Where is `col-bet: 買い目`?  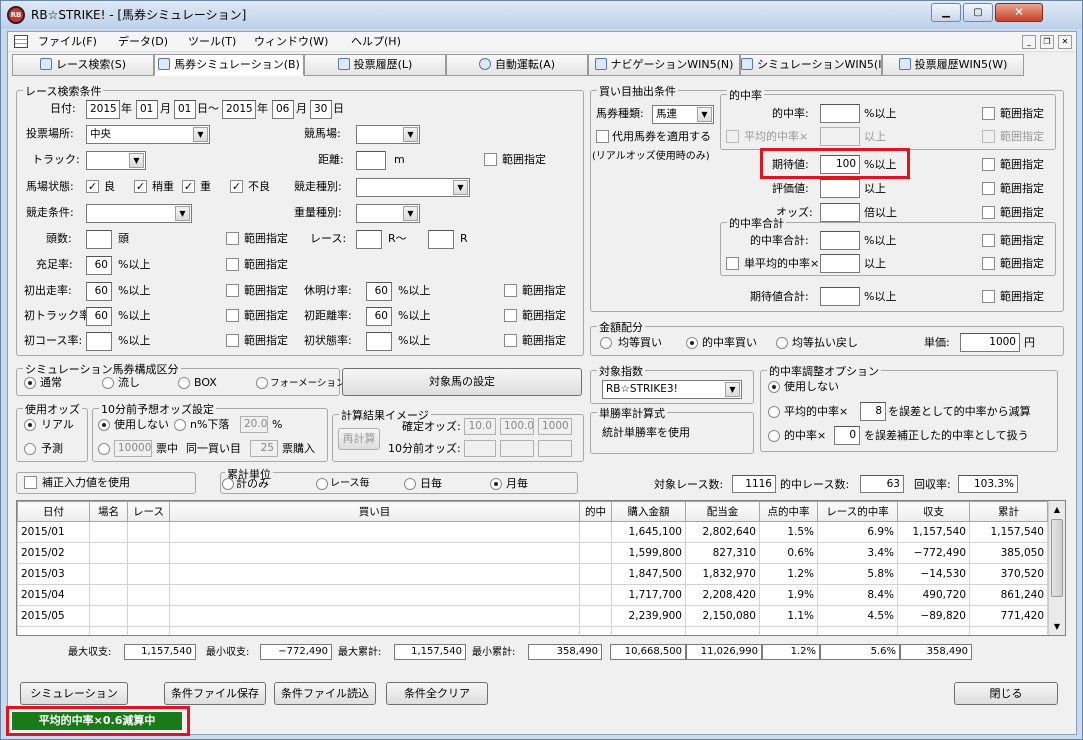
col-bet: 買い目 is located at coordinates (374, 511).